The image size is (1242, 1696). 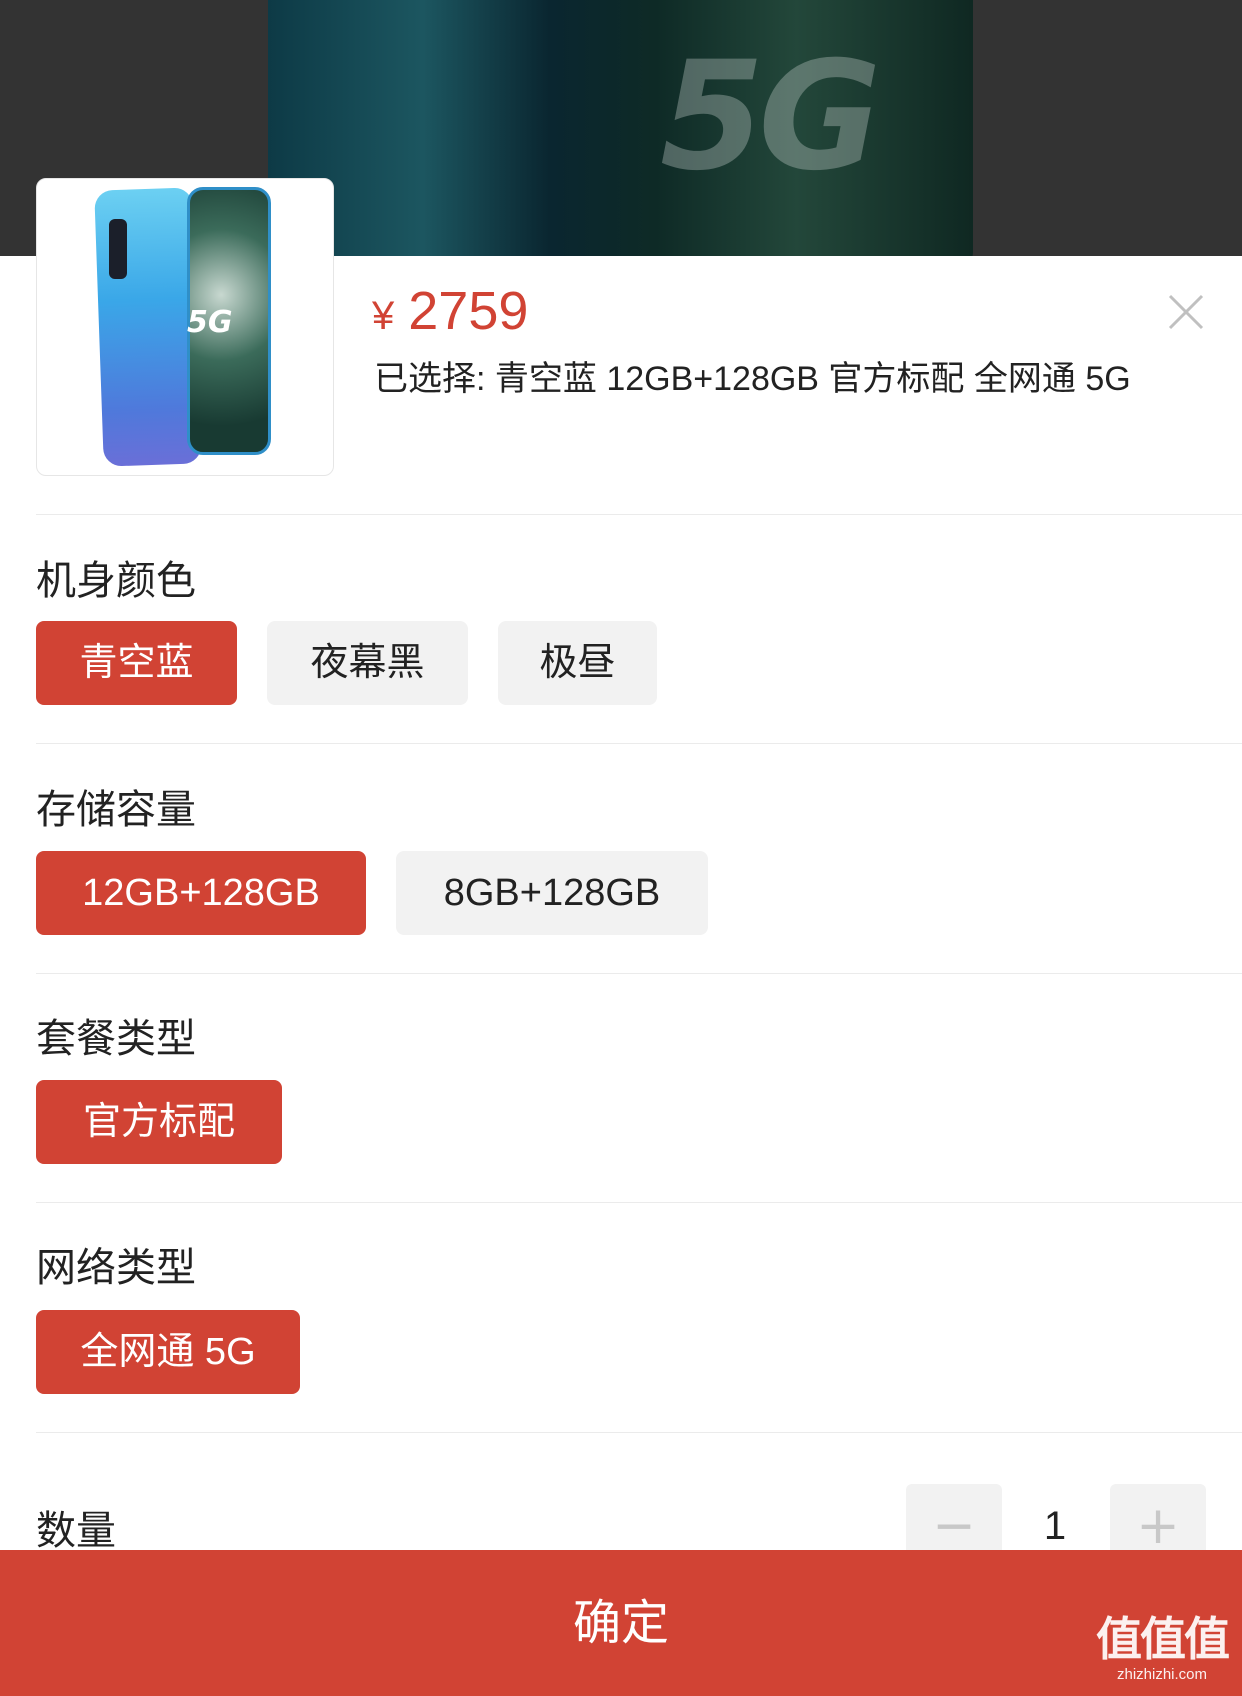 What do you see at coordinates (185, 327) in the screenshot?
I see `product-thumbnail: 5G` at bounding box center [185, 327].